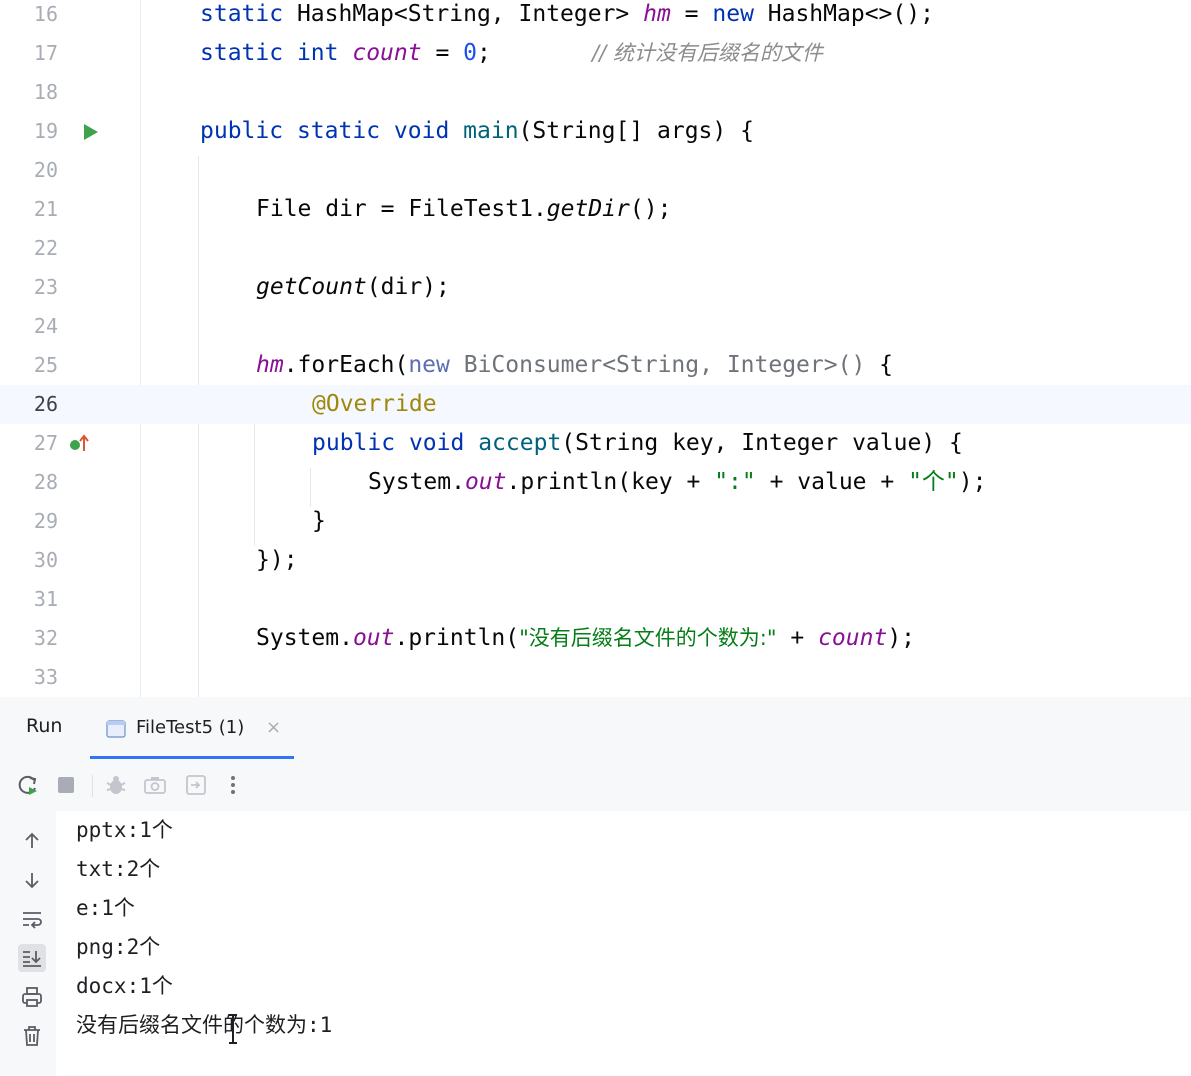  Describe the element at coordinates (116, 731) in the screenshot. I see `console-icon` at that location.